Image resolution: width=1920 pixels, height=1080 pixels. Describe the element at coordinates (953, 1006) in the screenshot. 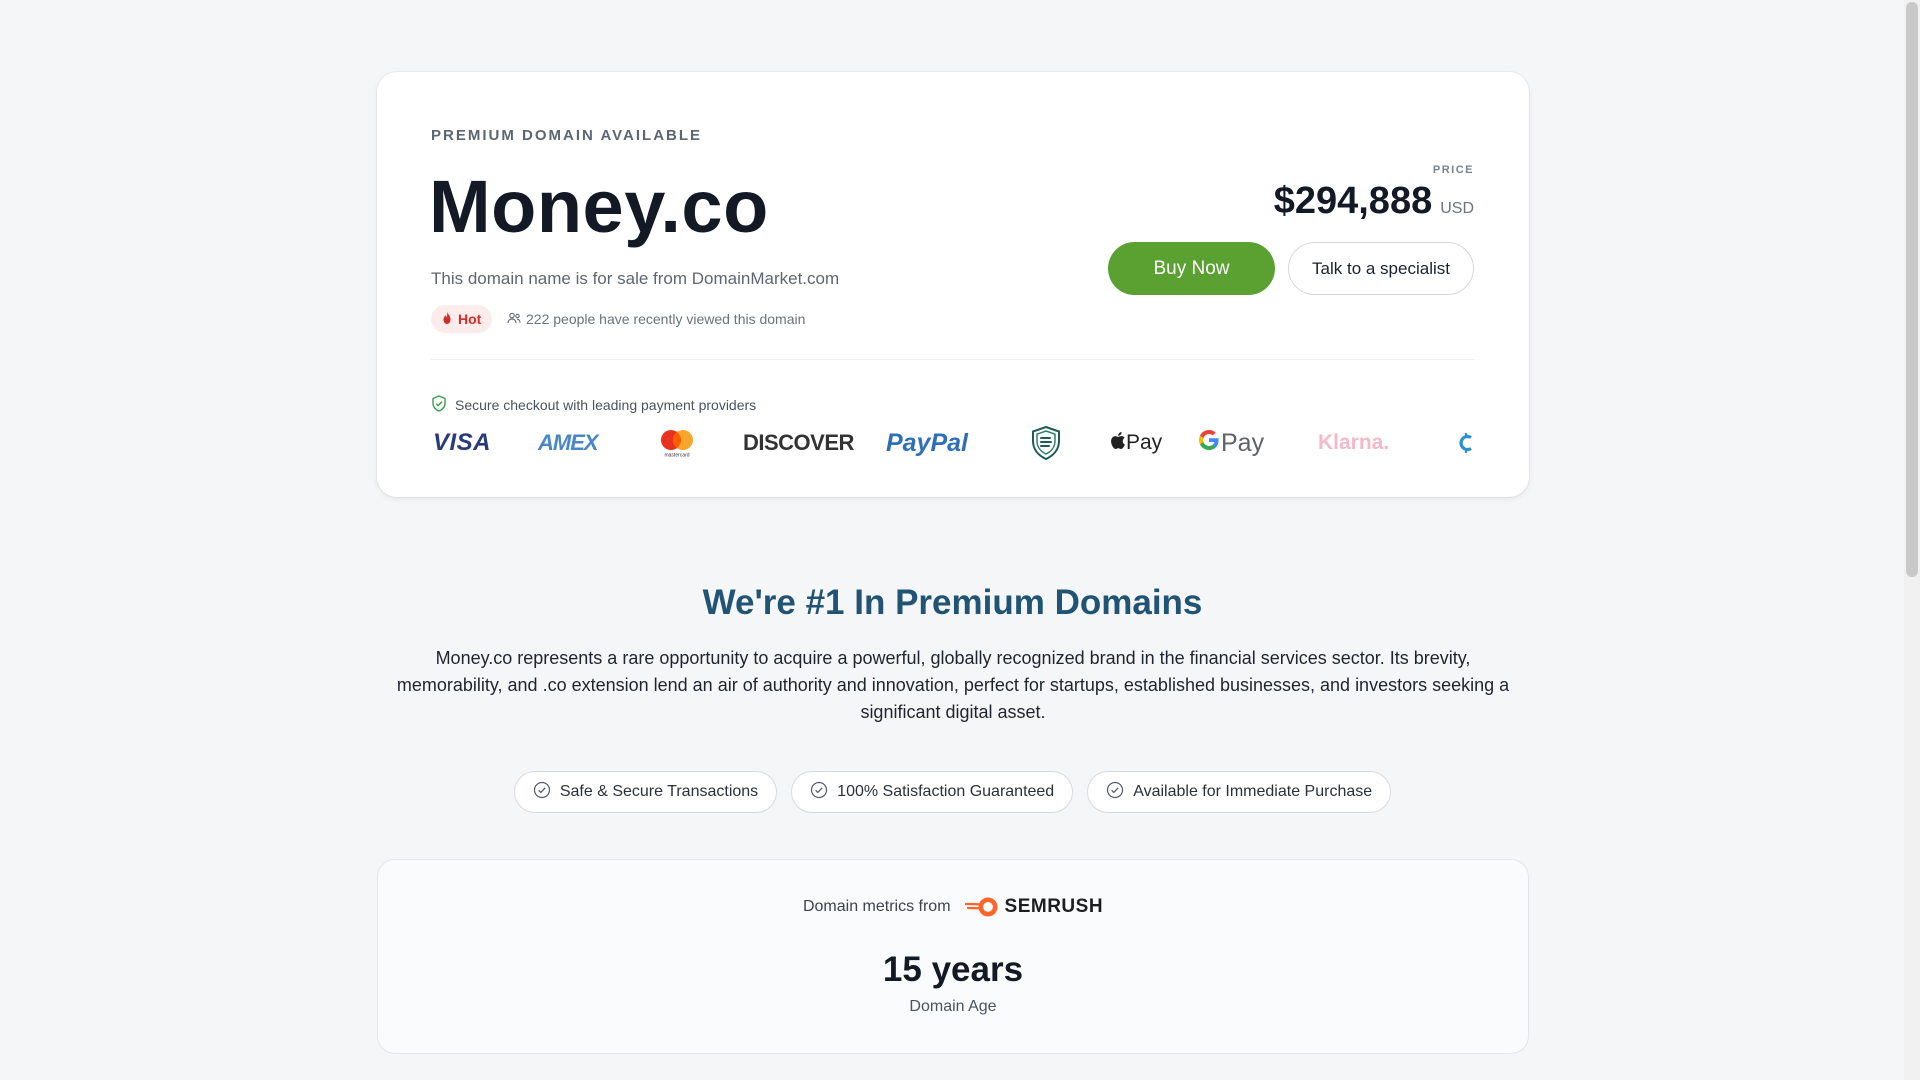

I see `domain-age-label: Domain Age` at that location.